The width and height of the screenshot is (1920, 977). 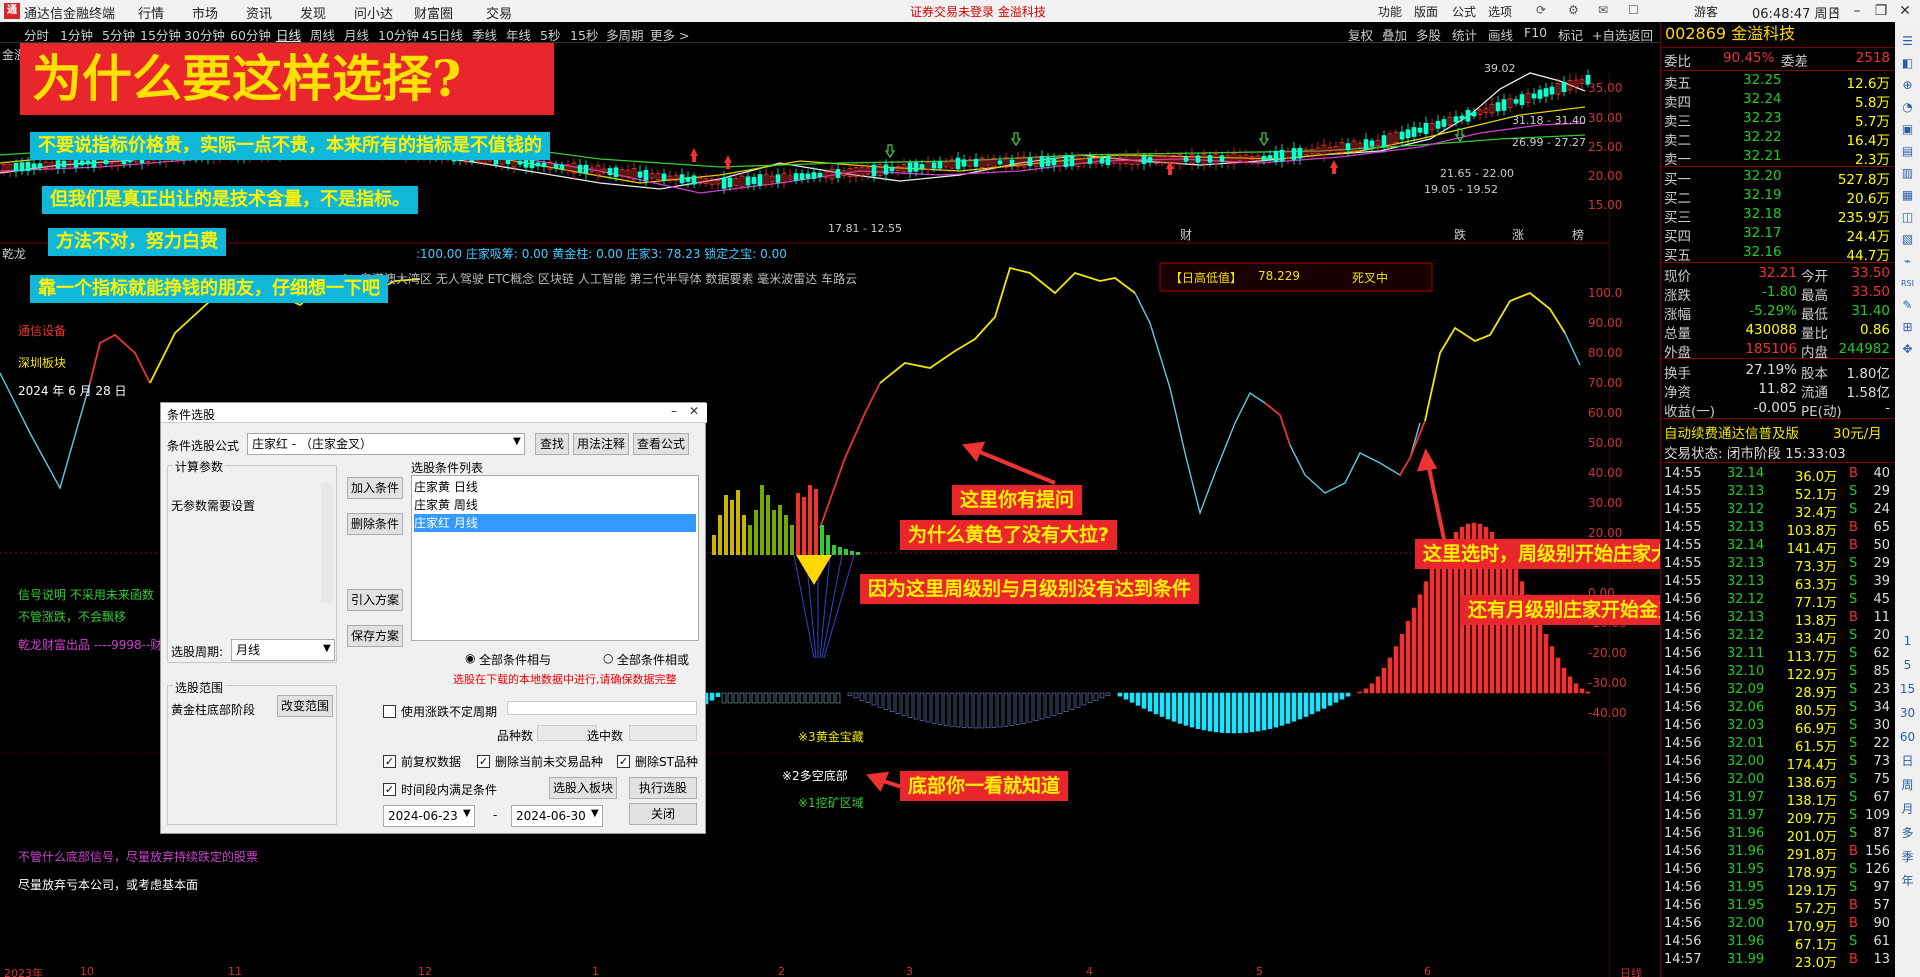 What do you see at coordinates (1609, 34) in the screenshot?
I see `tool-zixuan: +自选` at bounding box center [1609, 34].